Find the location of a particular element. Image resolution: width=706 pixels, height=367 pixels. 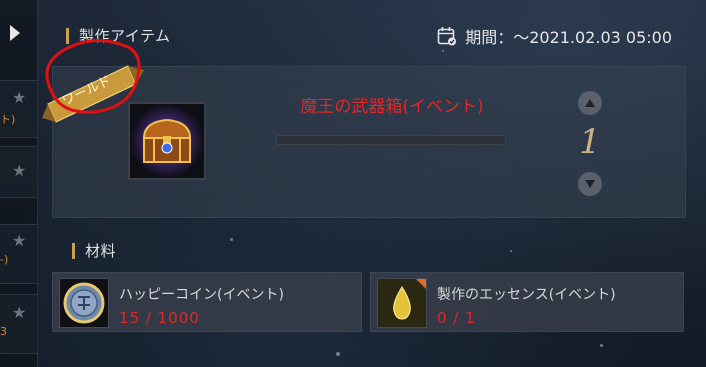

period-display: 期間：～2021.02.03 05:00 is located at coordinates (554, 36).